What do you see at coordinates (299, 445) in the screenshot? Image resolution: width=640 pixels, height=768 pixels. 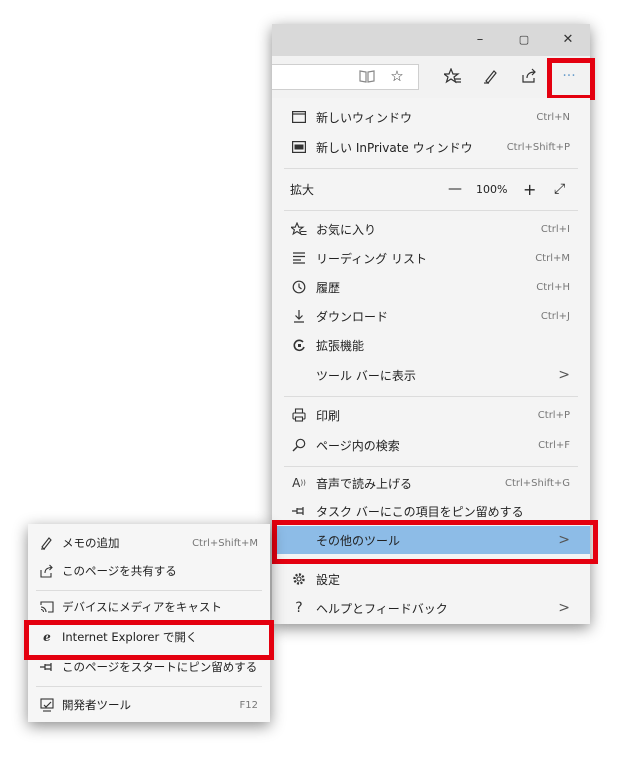 I see `find-icon` at bounding box center [299, 445].